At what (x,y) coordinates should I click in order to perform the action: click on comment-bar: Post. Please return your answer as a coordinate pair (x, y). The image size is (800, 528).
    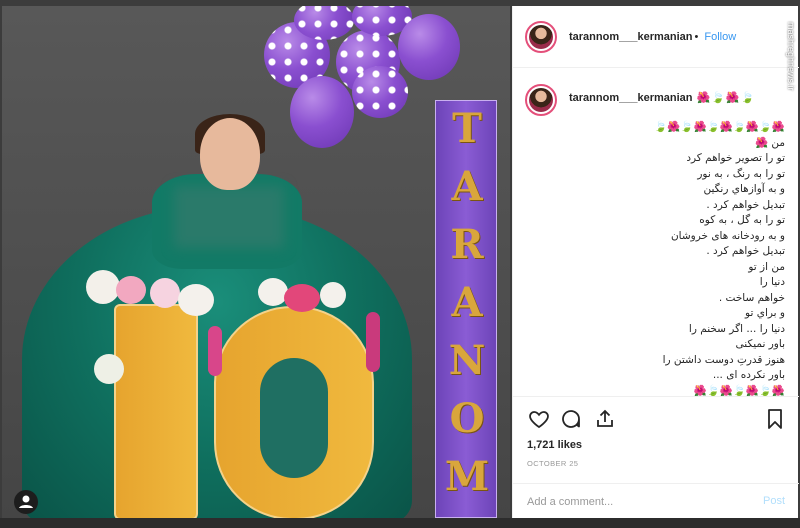
    Looking at the image, I should click on (656, 501).